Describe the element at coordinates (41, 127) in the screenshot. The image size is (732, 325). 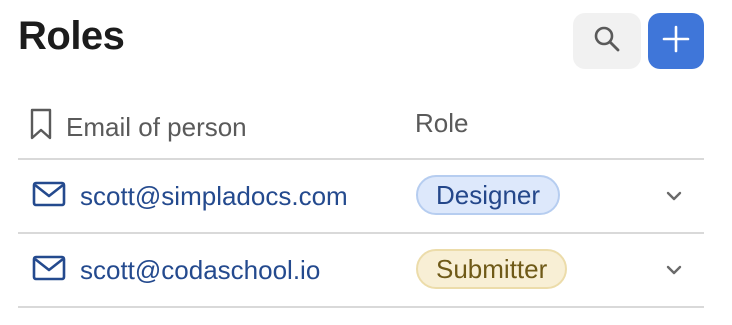
I see `bookmark-icon` at that location.